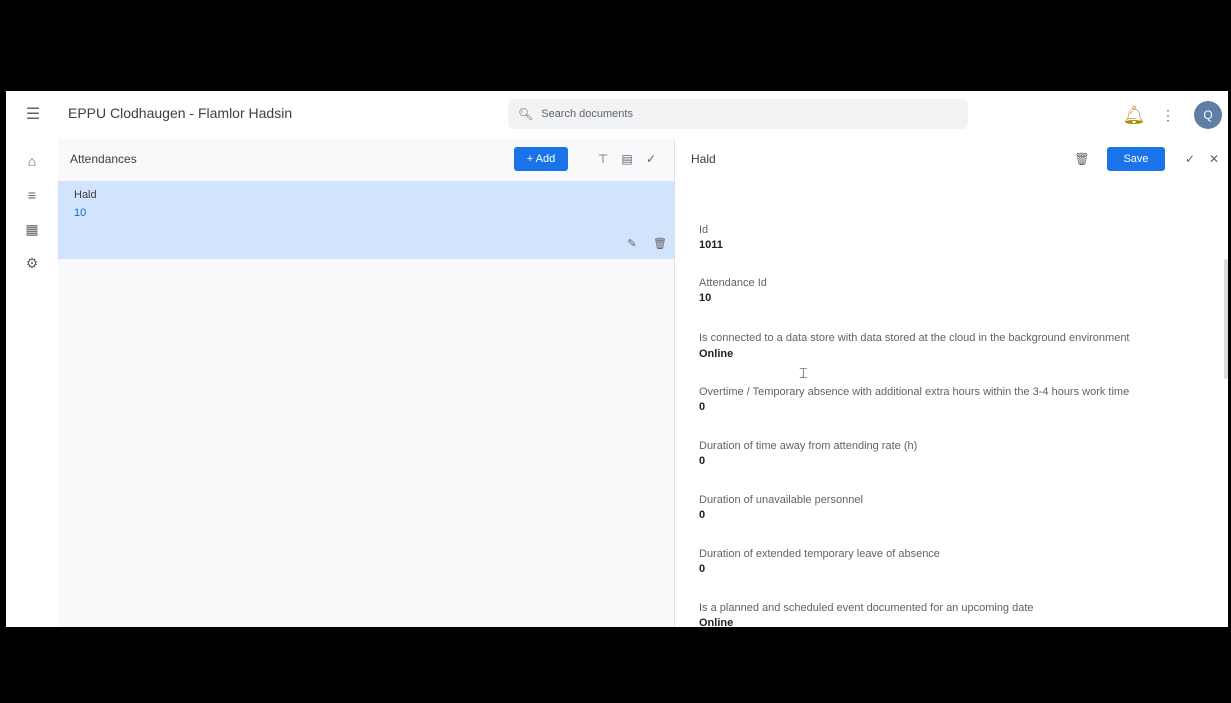 This screenshot has height=703, width=1231. What do you see at coordinates (1226, 319) in the screenshot?
I see `scrollbar` at bounding box center [1226, 319].